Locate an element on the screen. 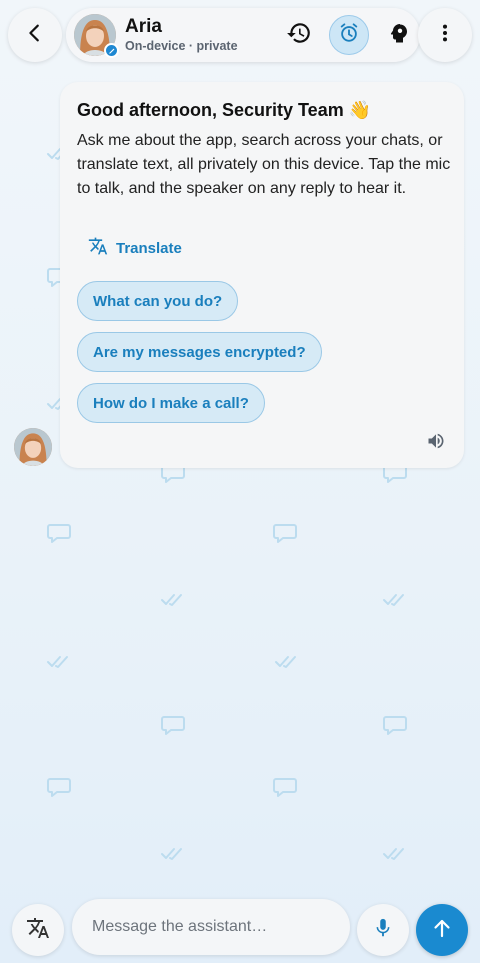 This screenshot has width=480, height=963. message-input is located at coordinates (212, 927).